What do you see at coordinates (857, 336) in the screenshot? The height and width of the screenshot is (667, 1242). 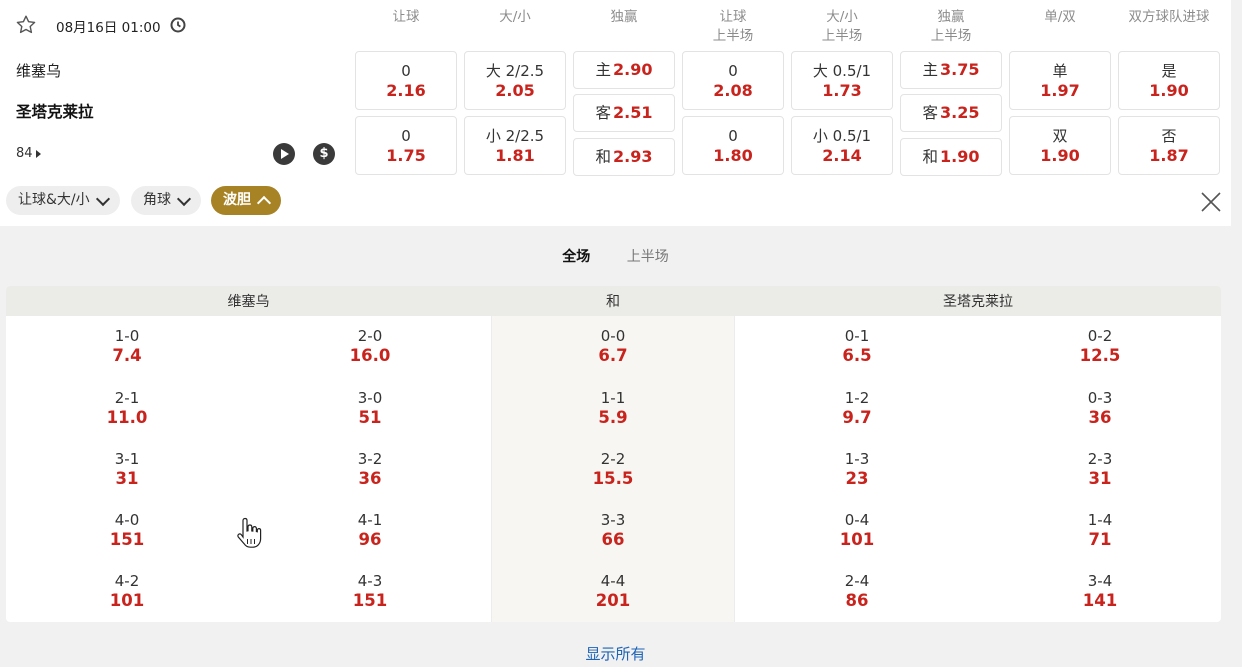 I see `score-label: 0-1` at bounding box center [857, 336].